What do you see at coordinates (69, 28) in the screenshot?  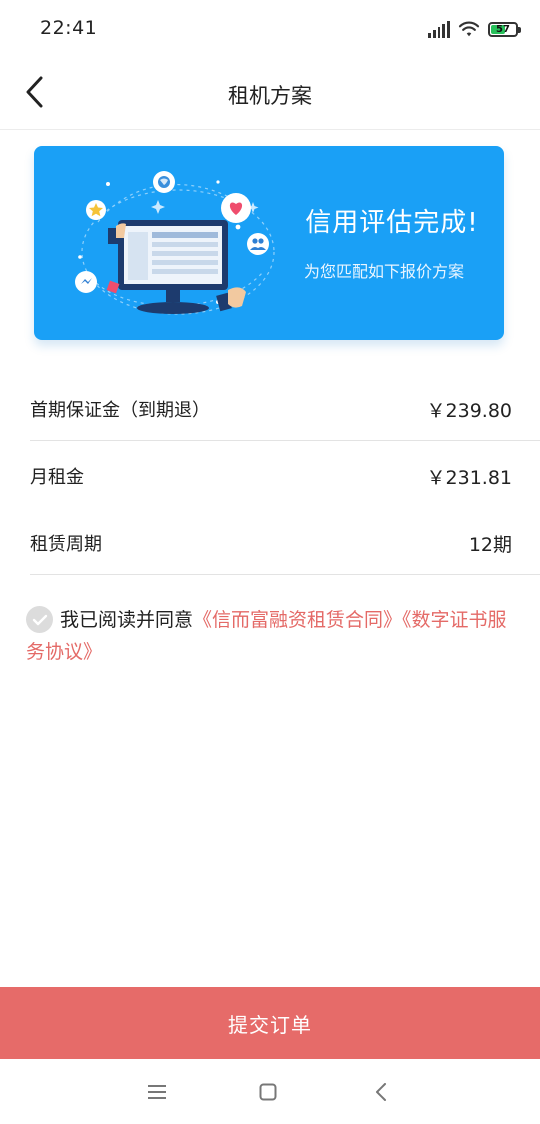 I see `status-time: 22:41` at bounding box center [69, 28].